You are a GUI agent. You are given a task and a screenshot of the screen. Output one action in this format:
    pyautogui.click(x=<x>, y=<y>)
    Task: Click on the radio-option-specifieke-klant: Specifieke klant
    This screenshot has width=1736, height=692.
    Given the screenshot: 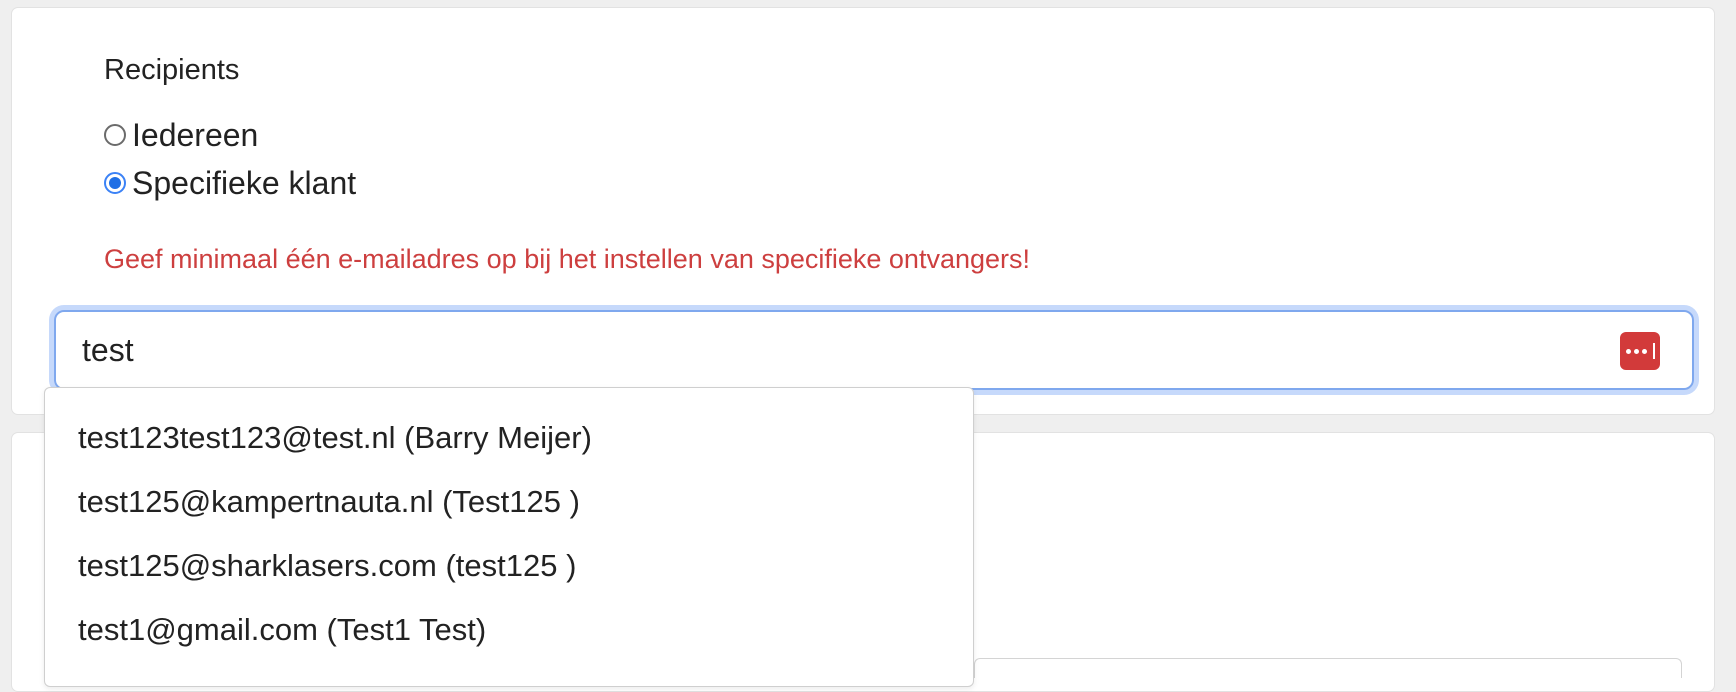 What is the action you would take?
    pyautogui.click(x=230, y=183)
    